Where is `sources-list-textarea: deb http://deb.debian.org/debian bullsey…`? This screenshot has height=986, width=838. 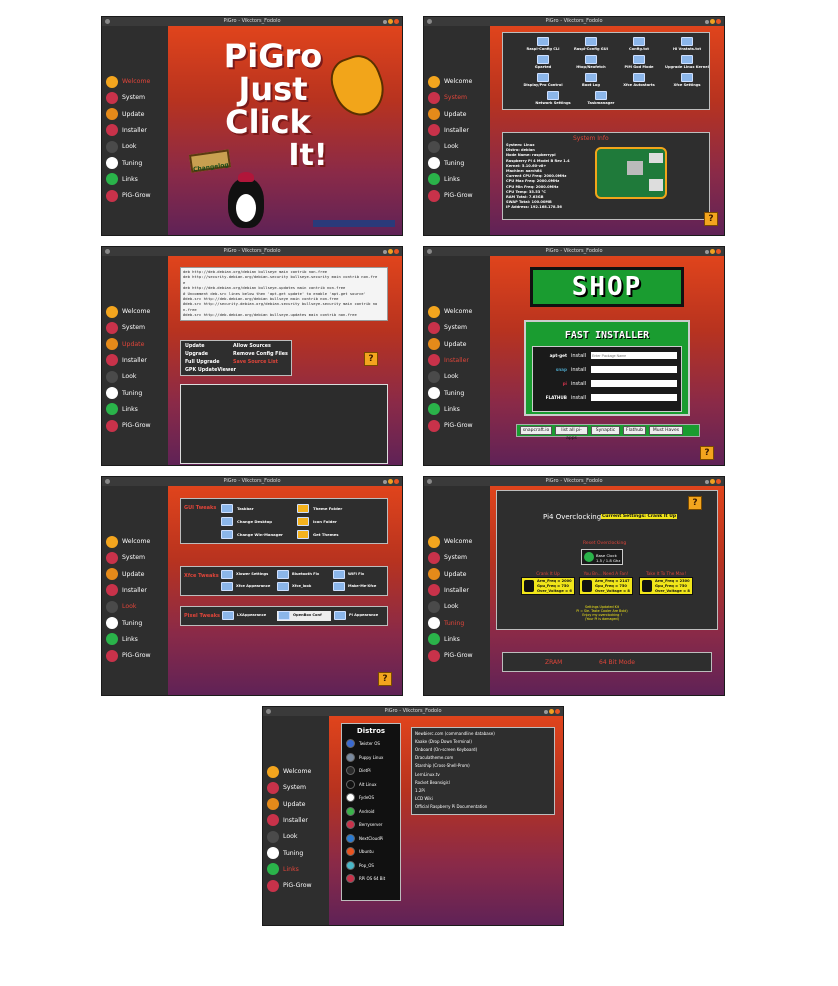 sources-list-textarea: deb http://deb.debian.org/debian bullsey… is located at coordinates (284, 294).